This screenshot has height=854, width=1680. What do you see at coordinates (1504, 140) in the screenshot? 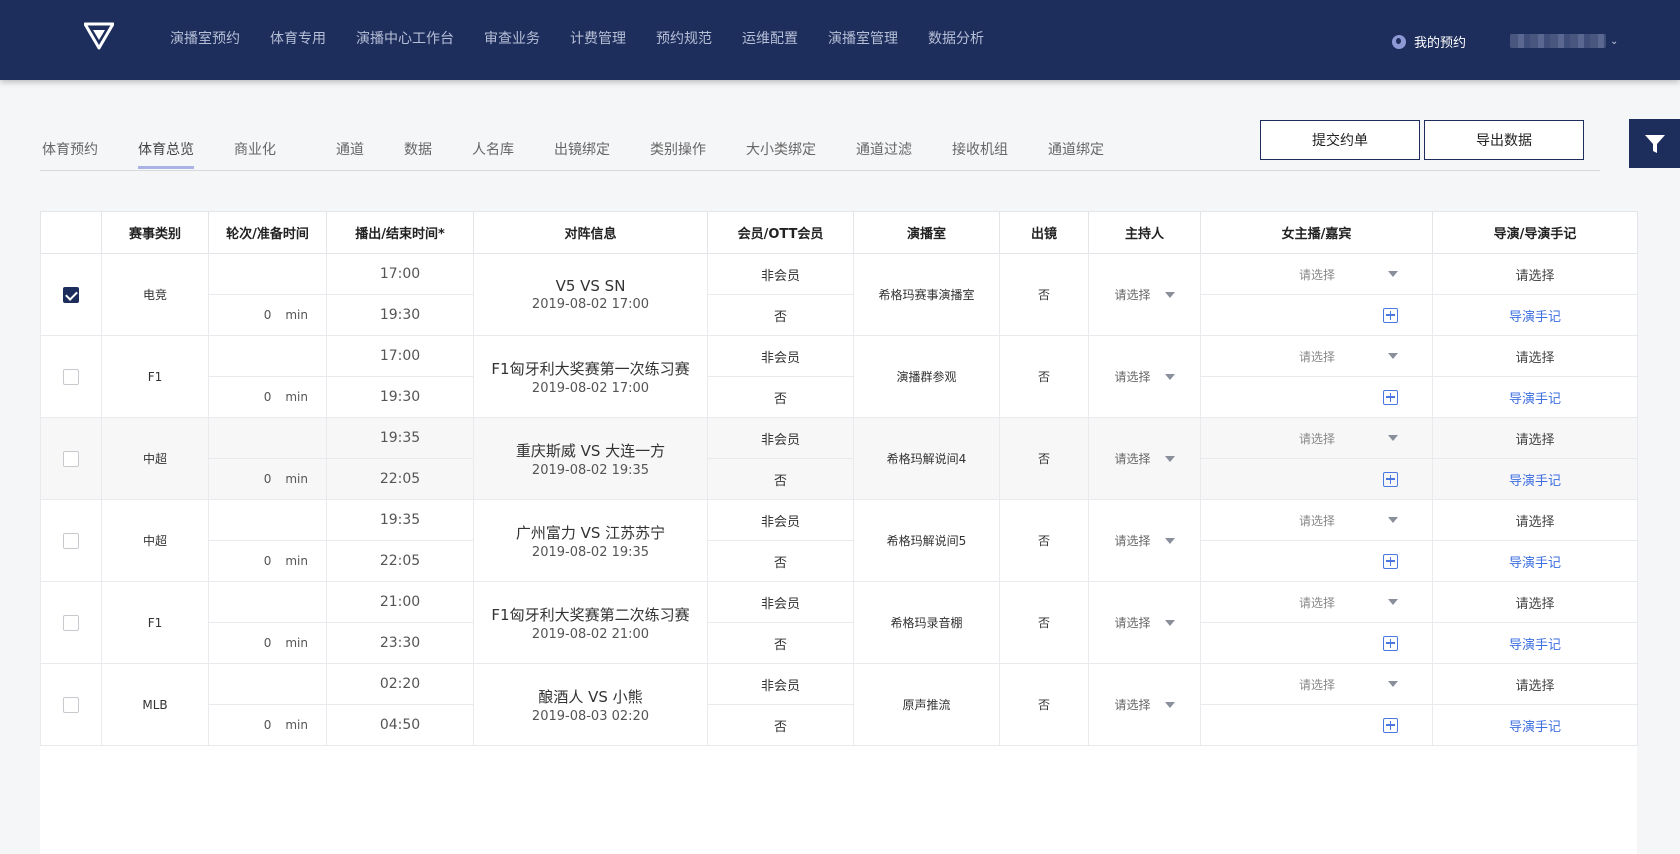
I see `export-data-button: 导出数据` at bounding box center [1504, 140].